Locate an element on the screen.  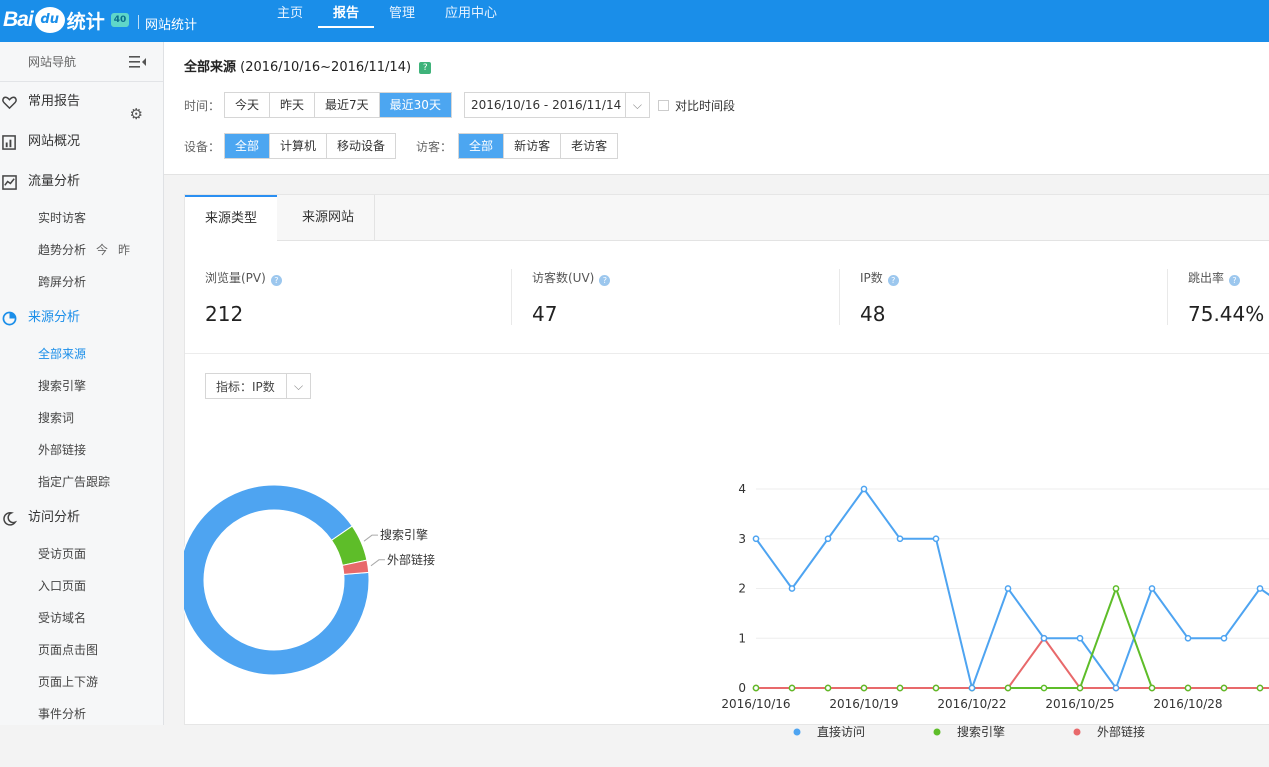
indicator-select: 指标： IP数 ⌵ is located at coordinates (258, 386).